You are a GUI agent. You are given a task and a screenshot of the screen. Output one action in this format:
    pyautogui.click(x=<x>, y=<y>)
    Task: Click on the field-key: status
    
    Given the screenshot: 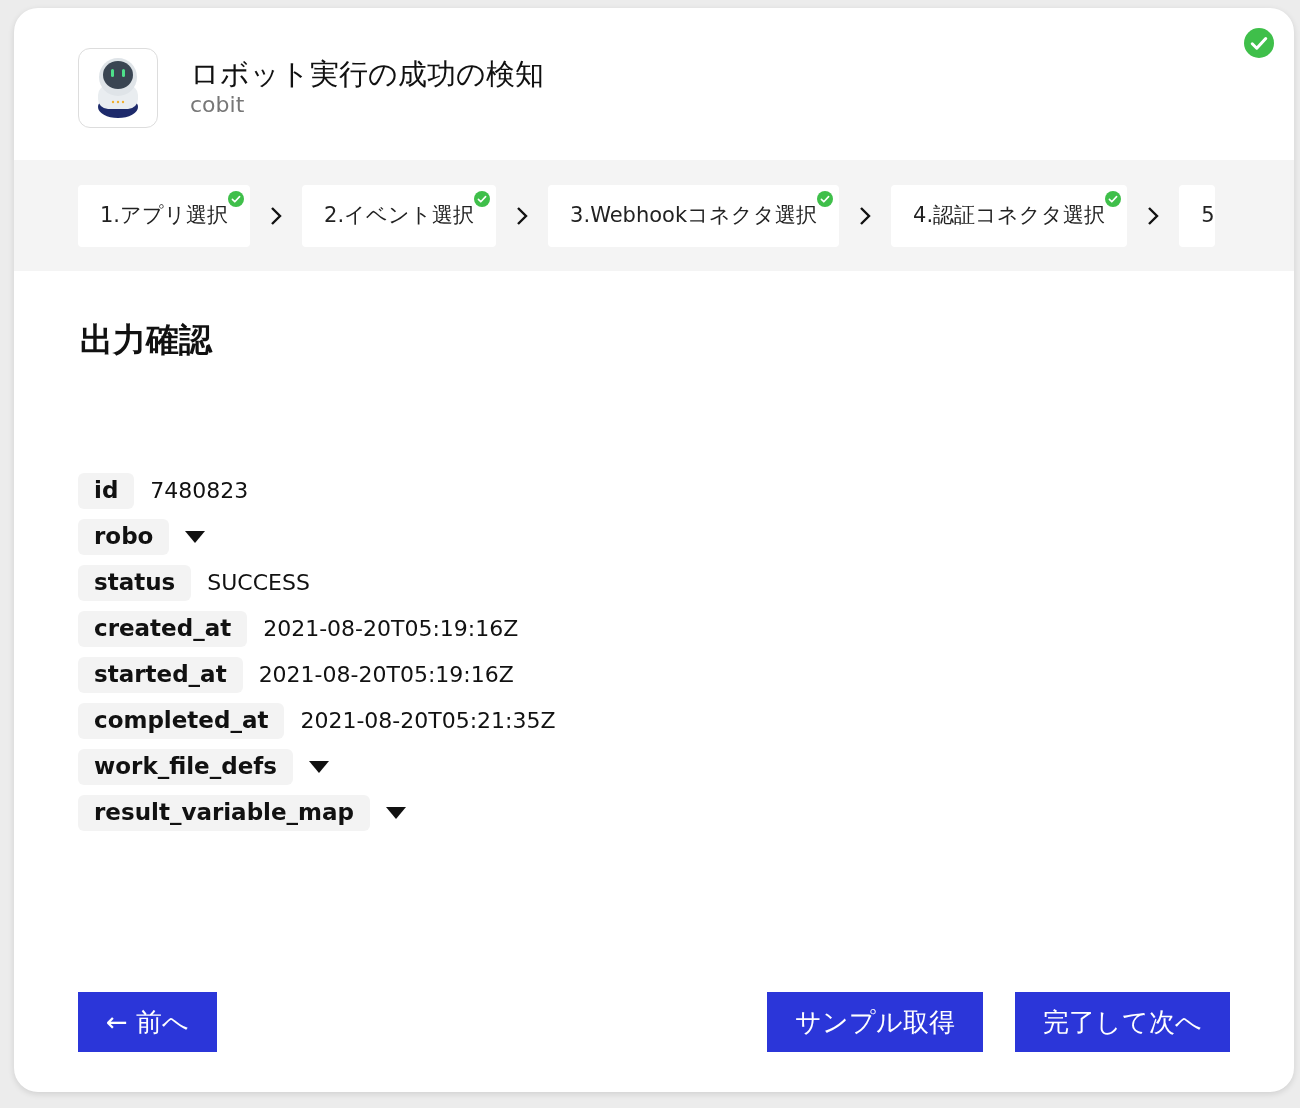 What is the action you would take?
    pyautogui.click(x=135, y=582)
    